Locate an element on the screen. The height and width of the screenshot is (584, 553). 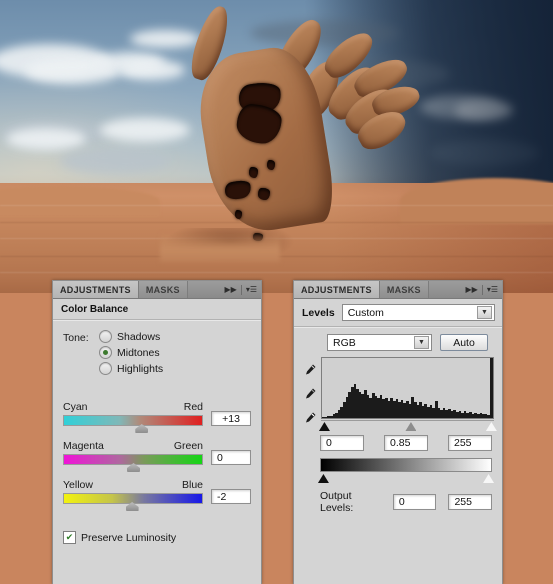
magenta-green-slider-block: Magenta Green 0 is located at coordinates (157, 456).